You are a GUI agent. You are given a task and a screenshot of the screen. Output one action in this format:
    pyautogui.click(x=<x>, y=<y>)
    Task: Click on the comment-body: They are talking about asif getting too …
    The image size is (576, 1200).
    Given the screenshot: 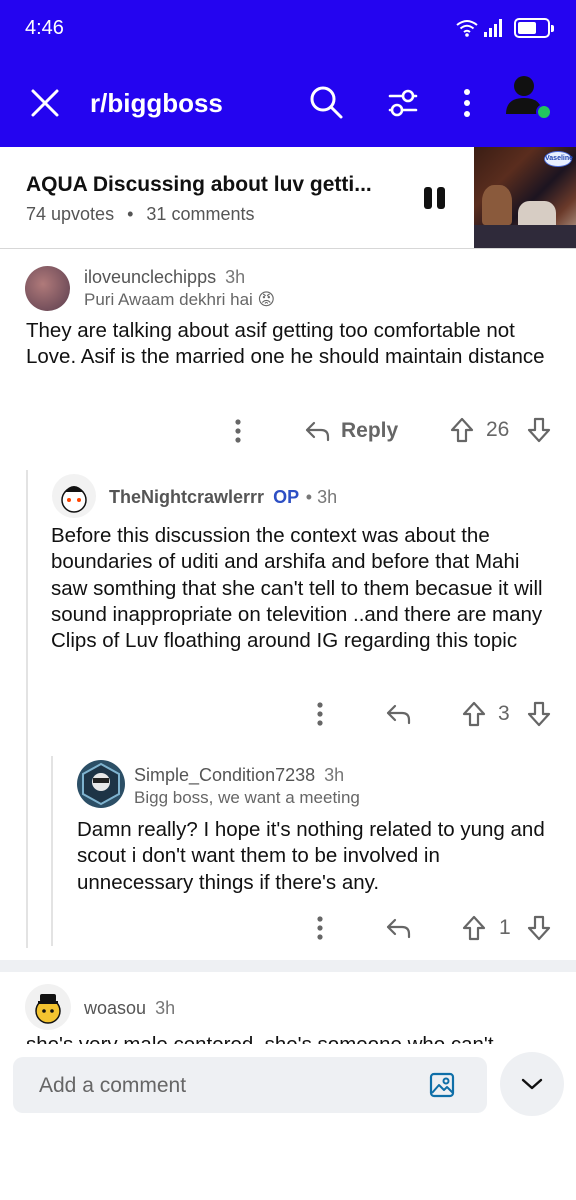 What is the action you would take?
    pyautogui.click(x=285, y=344)
    